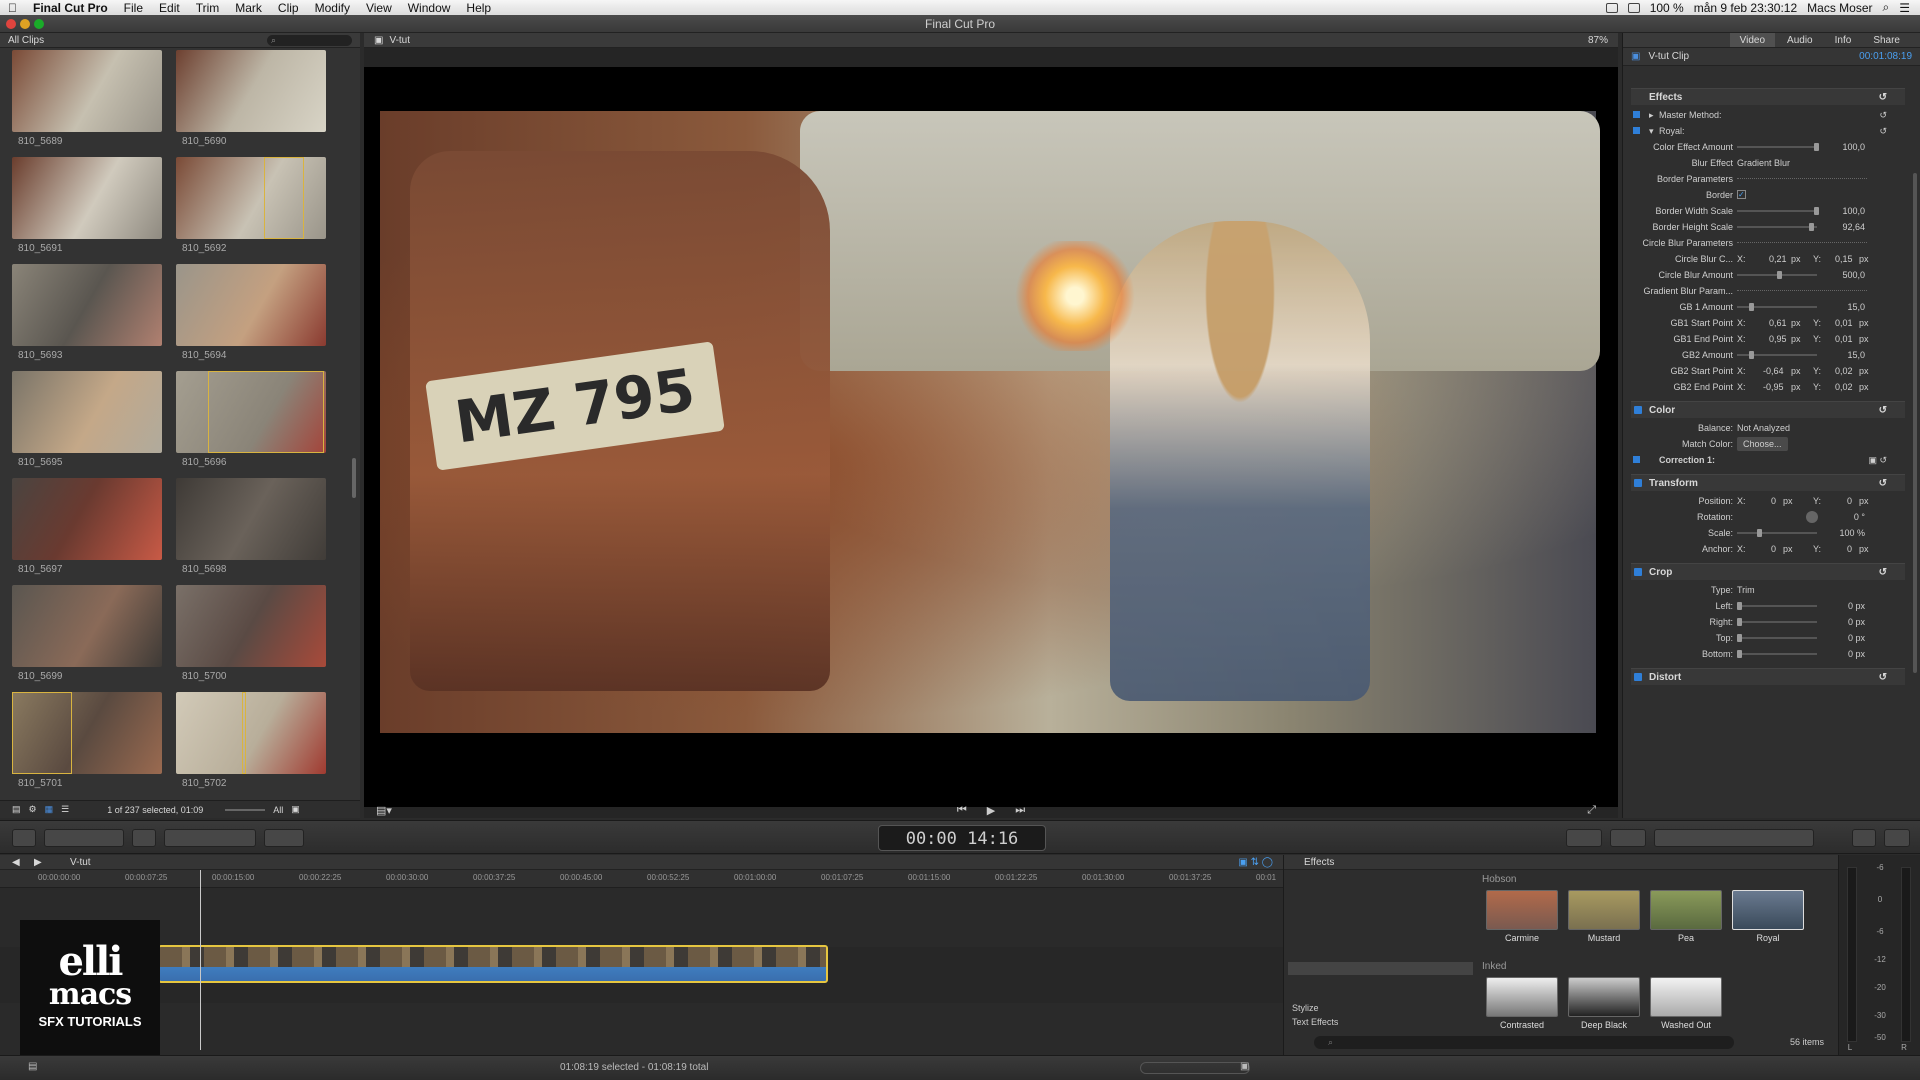  What do you see at coordinates (25, 24) in the screenshot?
I see `minimize-window-button` at bounding box center [25, 24].